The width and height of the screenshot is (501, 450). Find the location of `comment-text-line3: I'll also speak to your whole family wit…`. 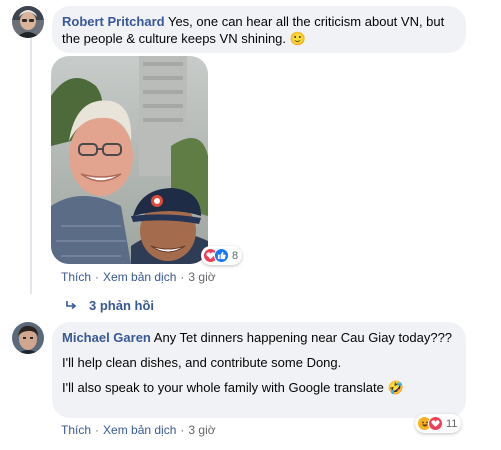

comment-text-line3: I'll also speak to your whole family wit… is located at coordinates (223, 387).